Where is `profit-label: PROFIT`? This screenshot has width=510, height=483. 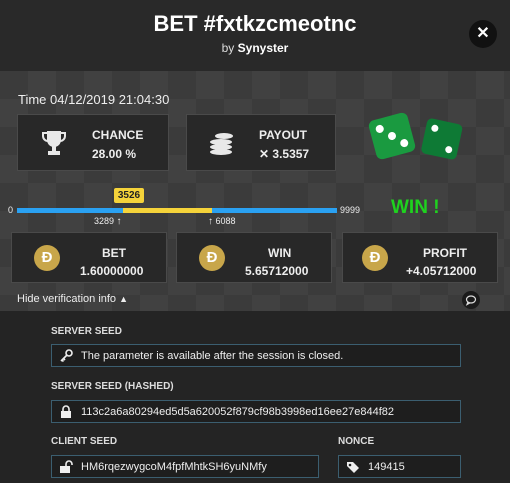 profit-label: PROFIT is located at coordinates (445, 253).